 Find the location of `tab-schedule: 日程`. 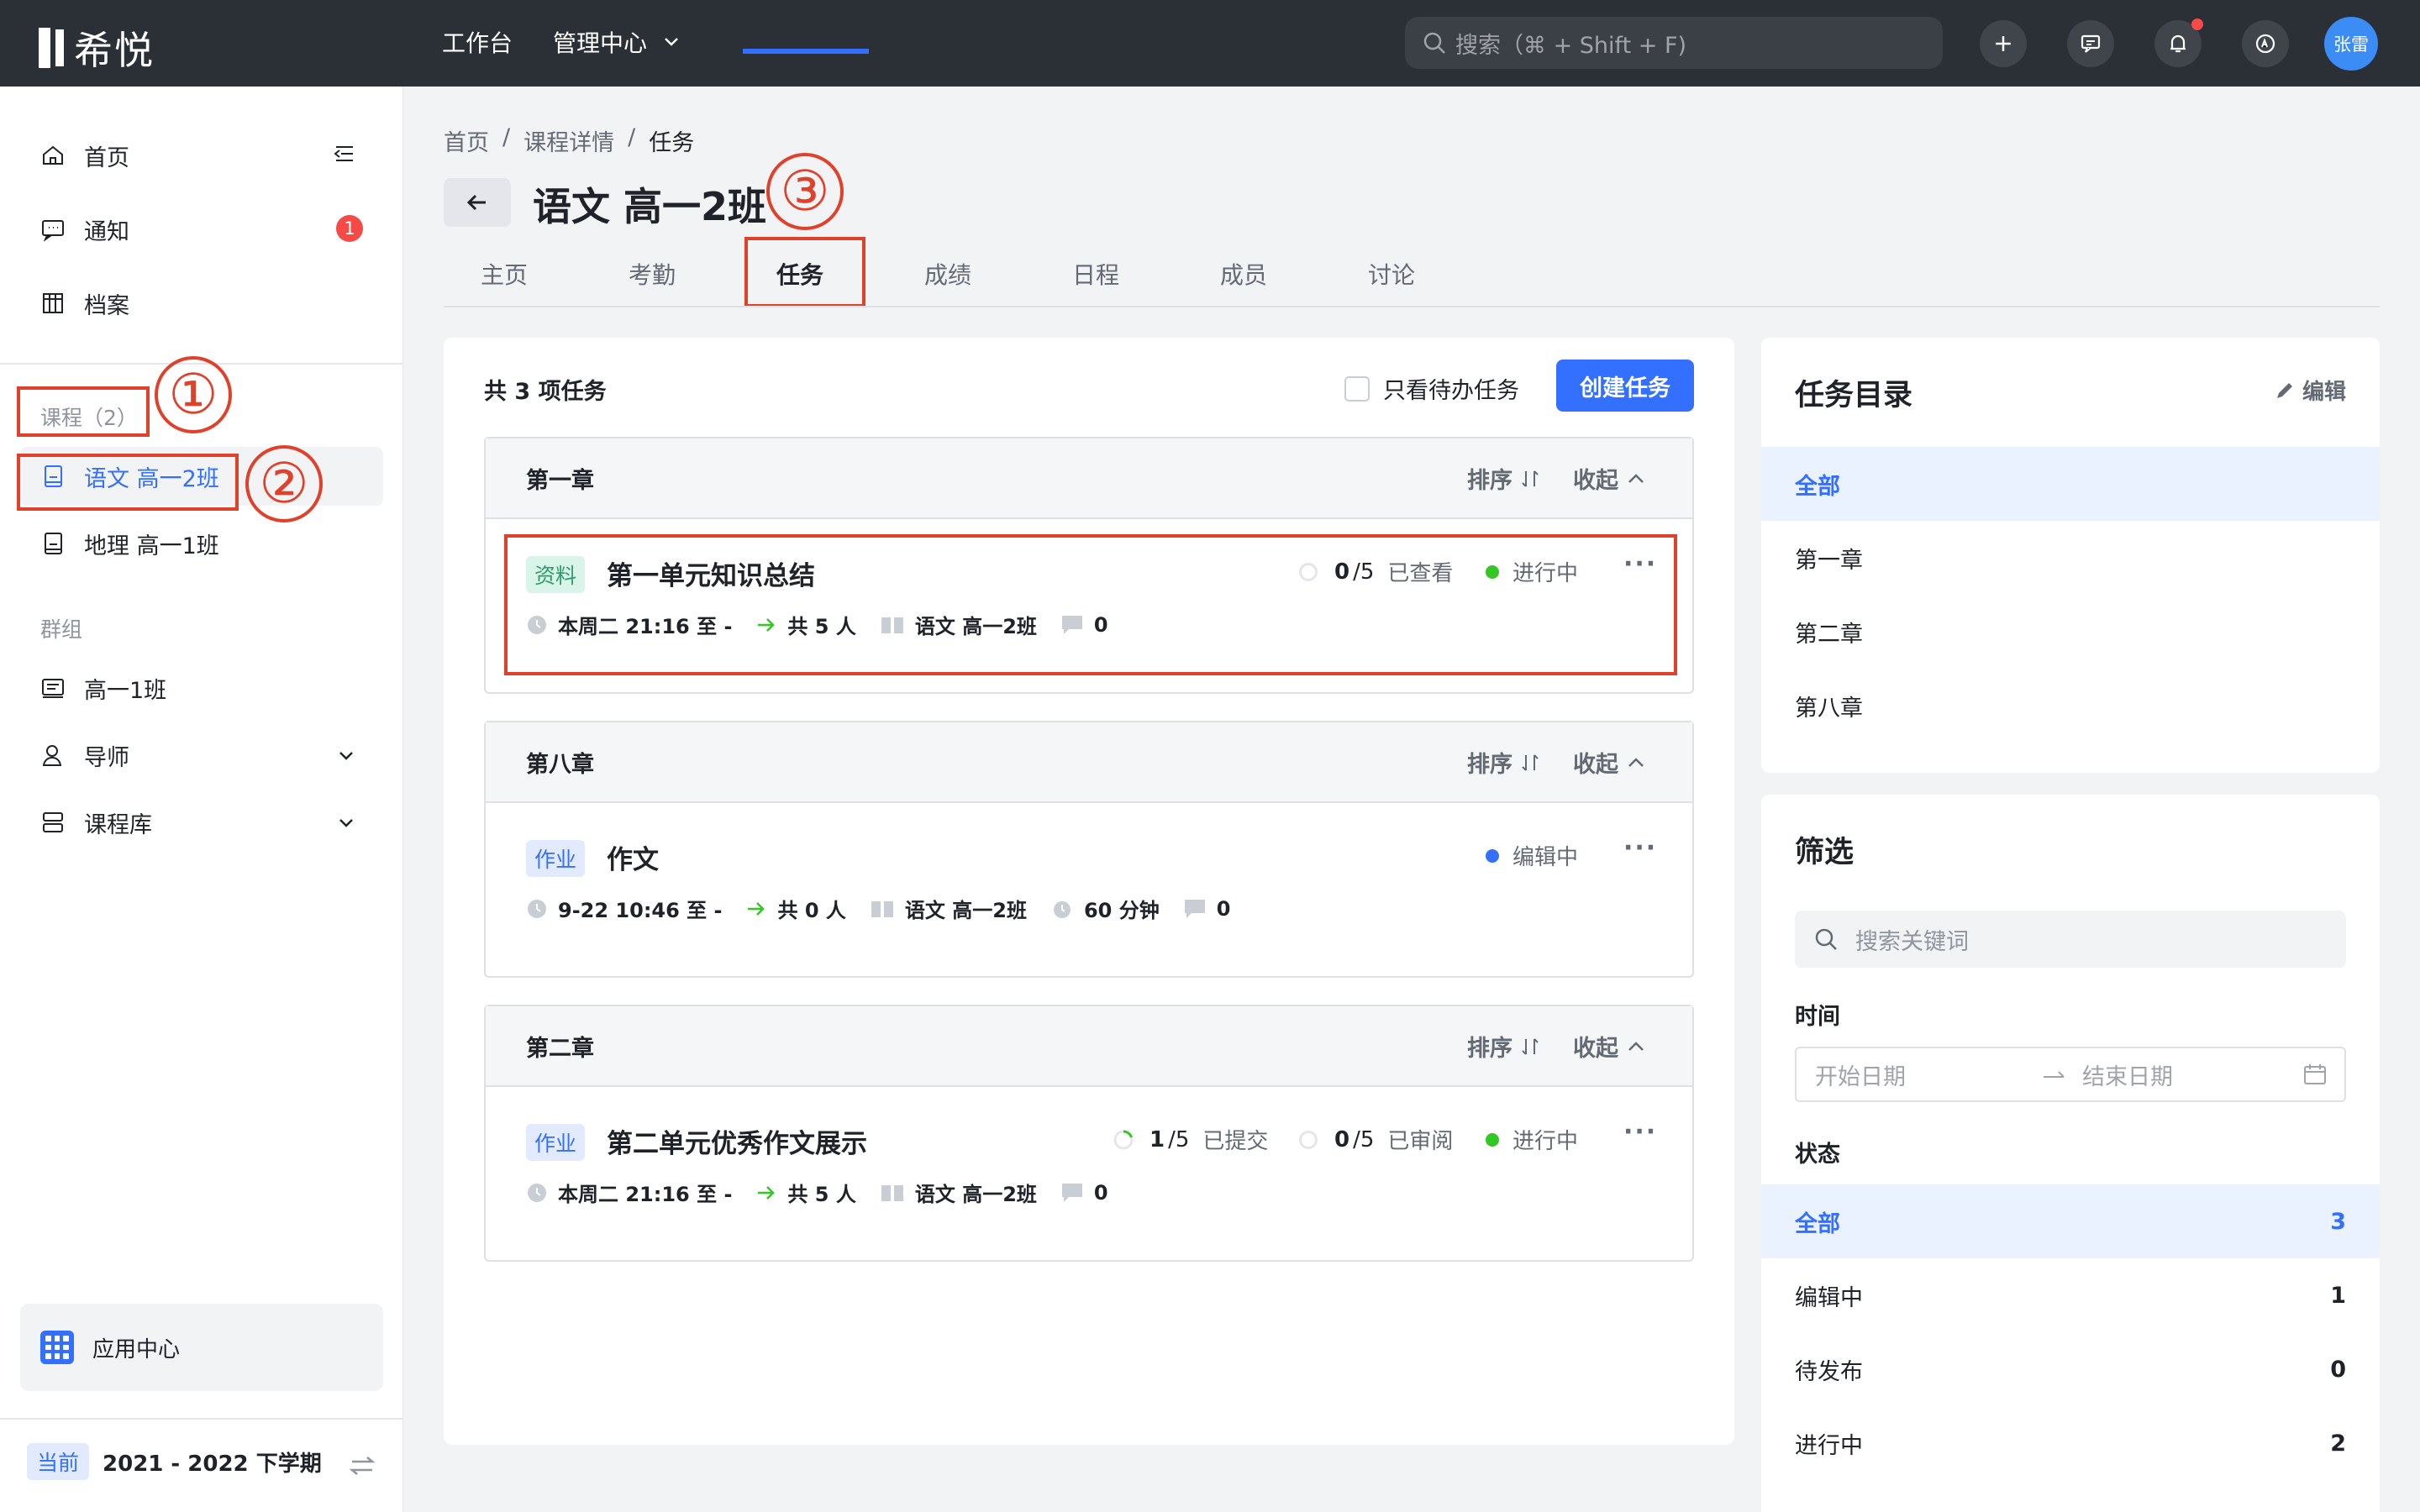

tab-schedule: 日程 is located at coordinates (1095, 274).